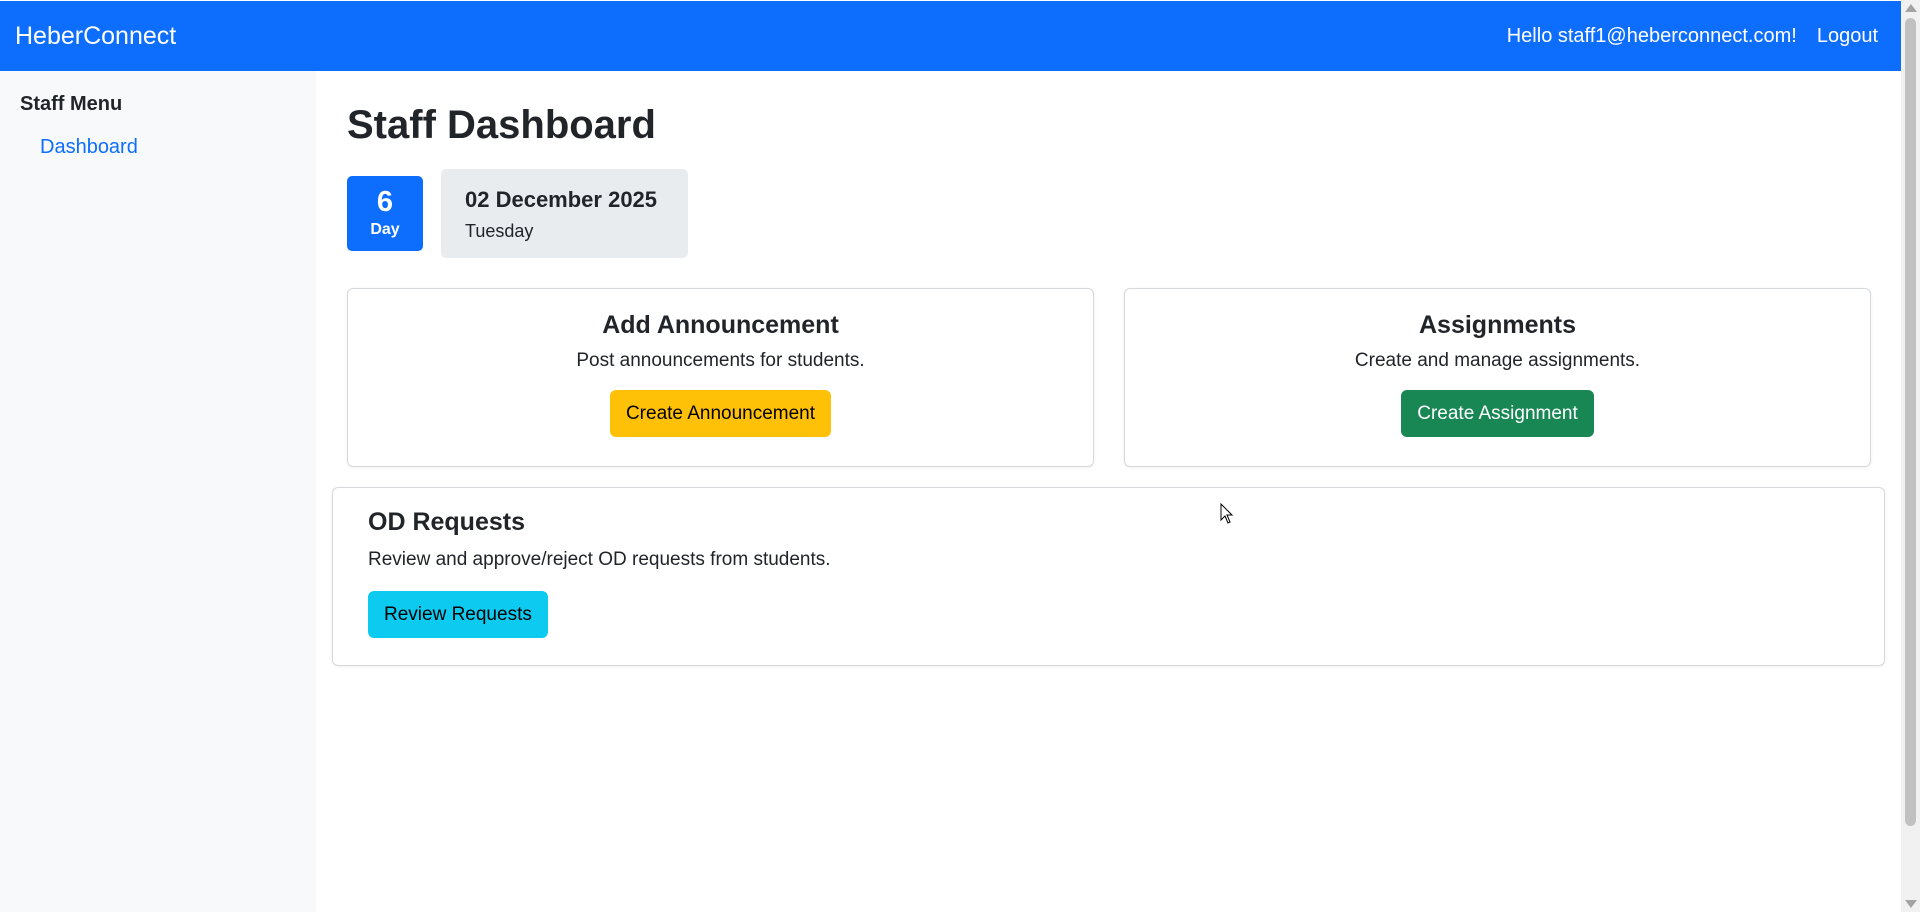 The width and height of the screenshot is (1920, 912). I want to click on sidebar-item-dashboard: Dashboard, so click(158, 147).